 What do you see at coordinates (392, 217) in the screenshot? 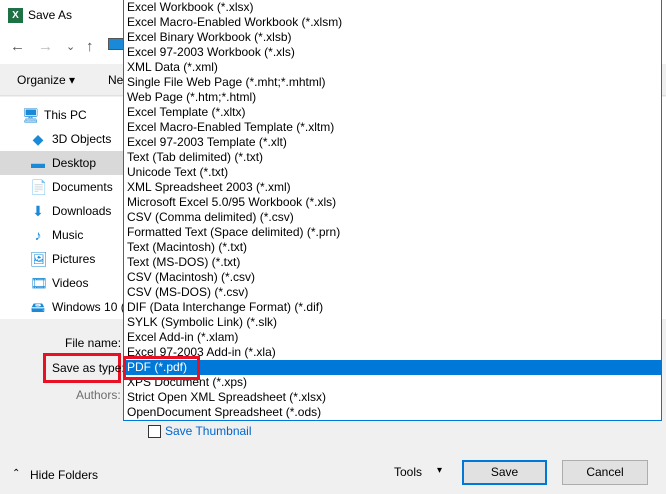
I see `file-type-option: CSV (Comma delimited) (*.csv)` at bounding box center [392, 217].